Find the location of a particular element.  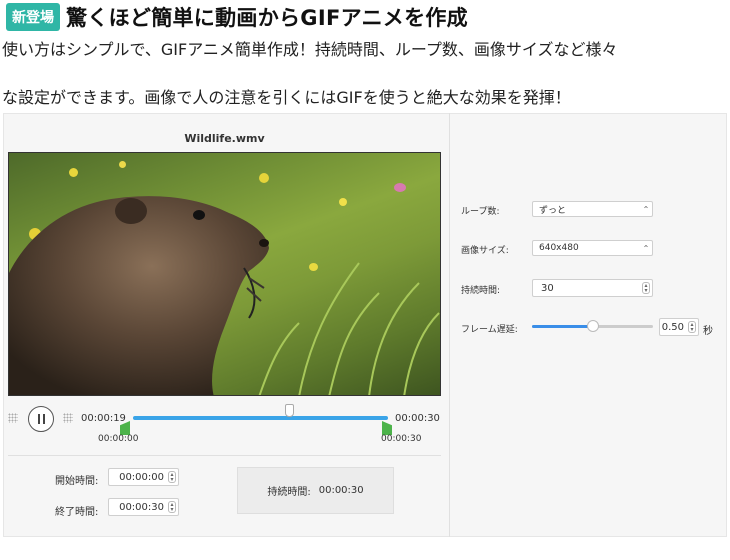

duration-label: 持続時間: is located at coordinates (289, 492).